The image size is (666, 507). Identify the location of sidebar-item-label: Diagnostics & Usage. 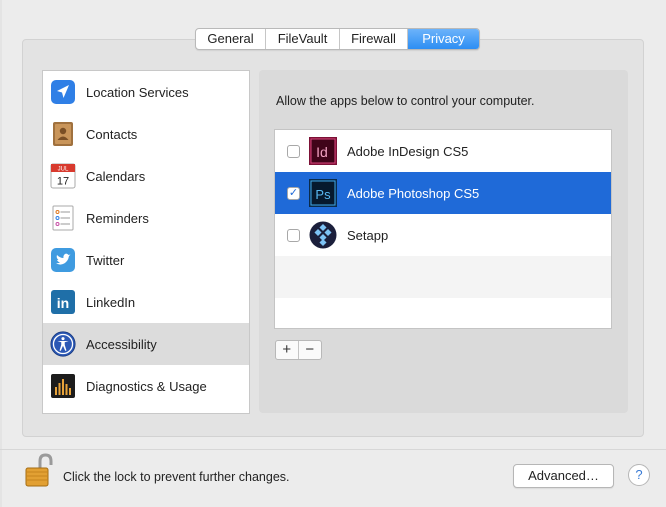
(146, 386).